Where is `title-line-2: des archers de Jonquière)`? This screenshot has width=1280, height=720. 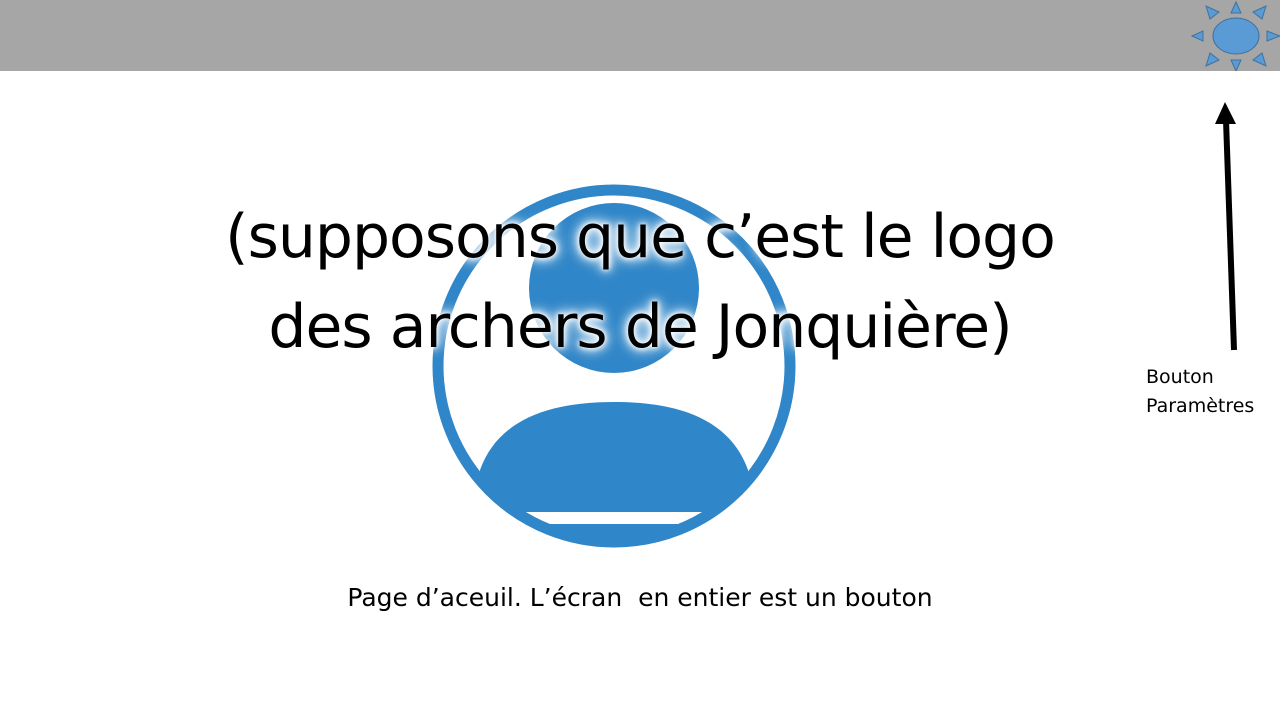 title-line-2: des archers de Jonquière) is located at coordinates (640, 327).